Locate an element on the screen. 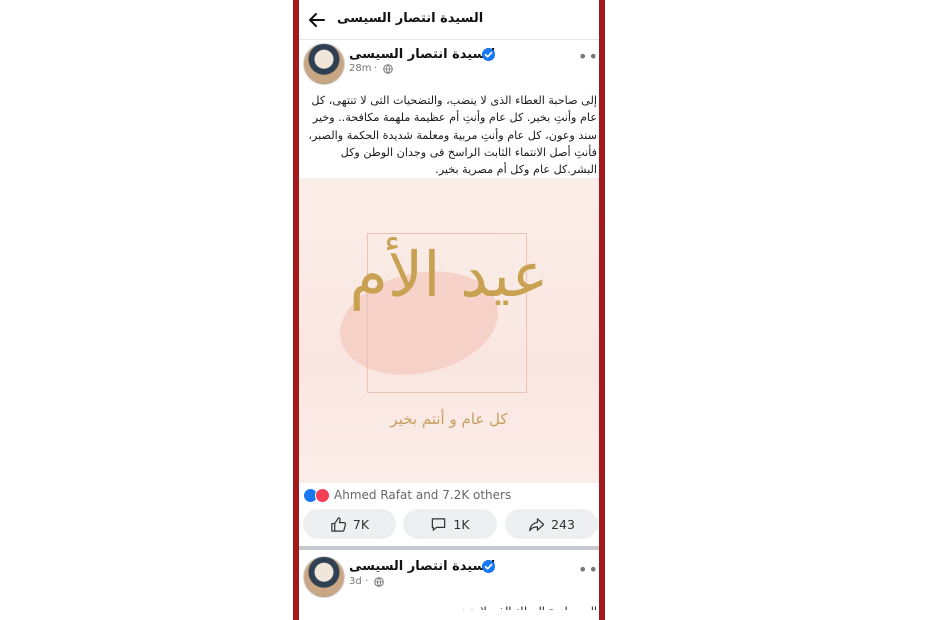 This screenshot has height=620, width=950. like-icon is located at coordinates (338, 524).